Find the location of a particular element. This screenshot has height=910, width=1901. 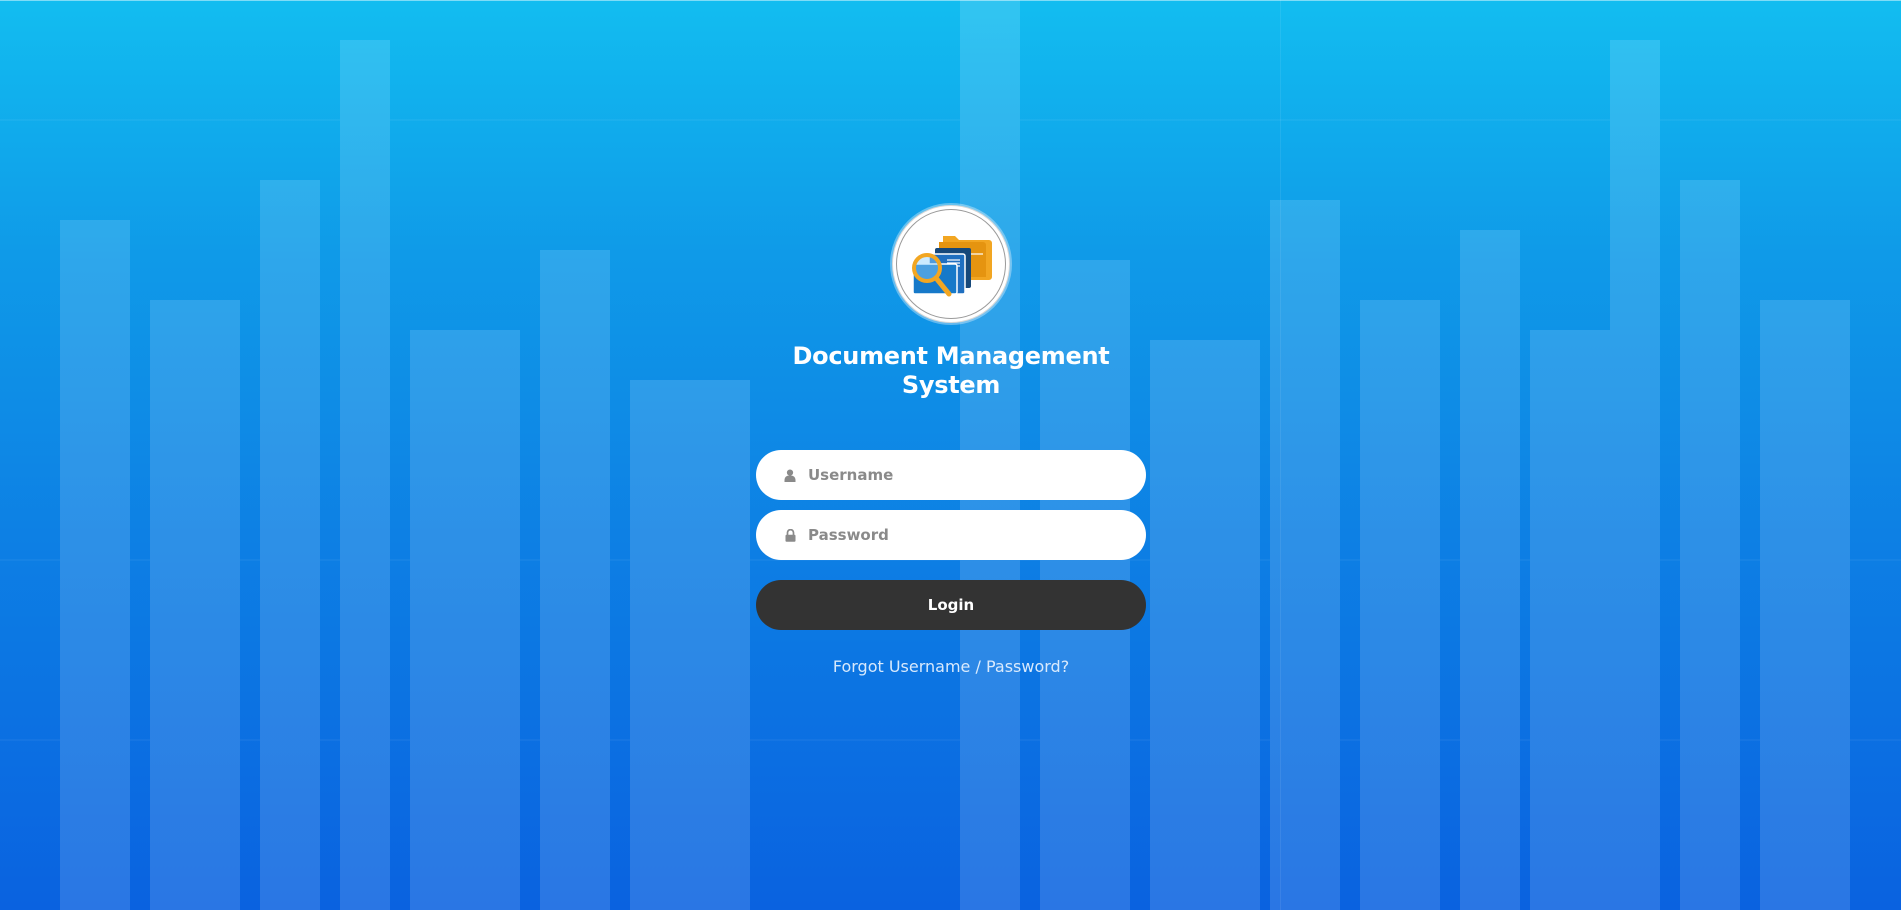

password-field is located at coordinates (951, 535).